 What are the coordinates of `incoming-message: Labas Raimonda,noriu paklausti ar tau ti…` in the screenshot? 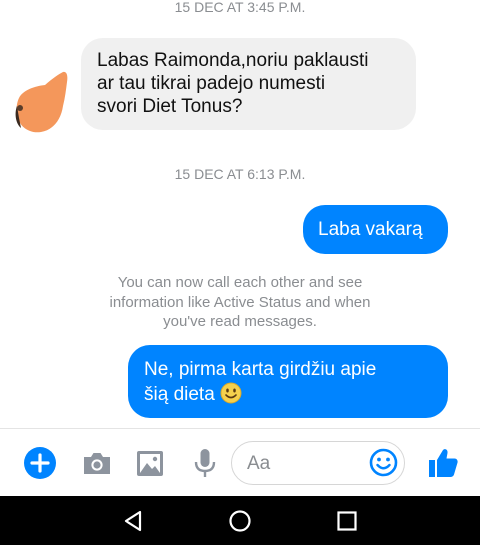 It's located at (248, 84).